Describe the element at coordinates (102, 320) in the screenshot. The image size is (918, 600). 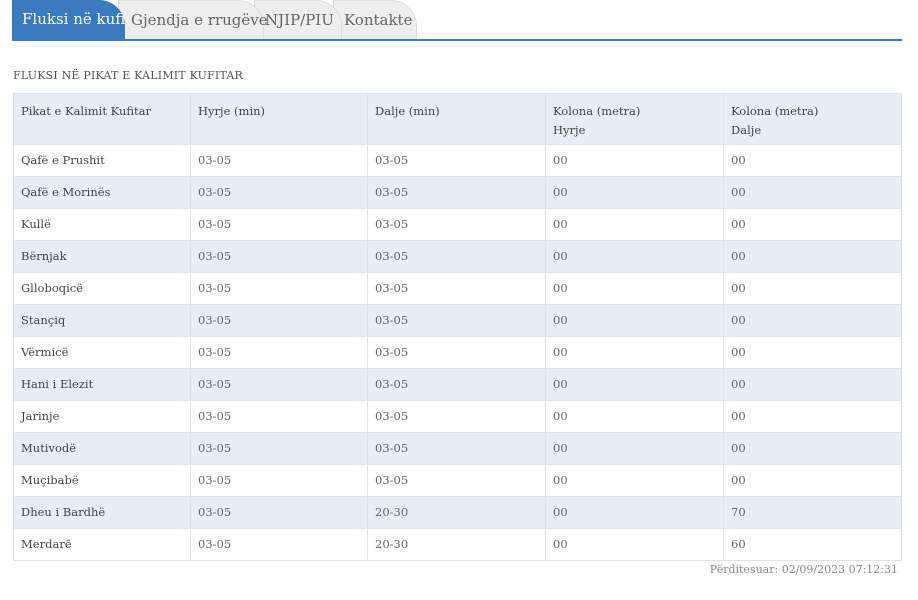
I see `cell-border-point: Stançiq` at that location.